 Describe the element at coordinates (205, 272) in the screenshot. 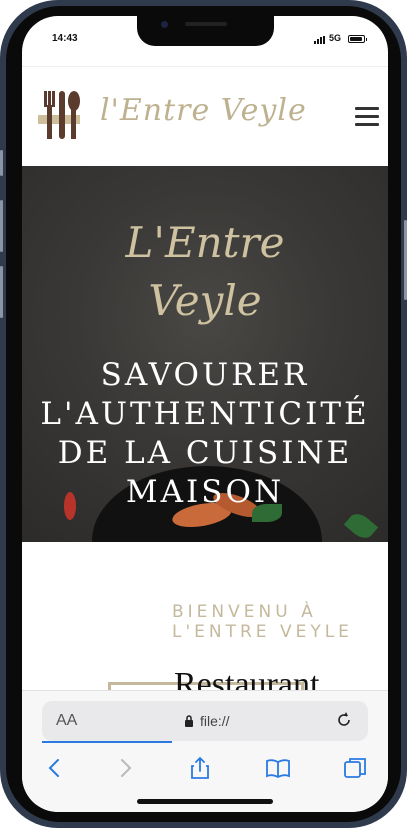

I see `hero-script-title: L'Entre Veyle` at that location.